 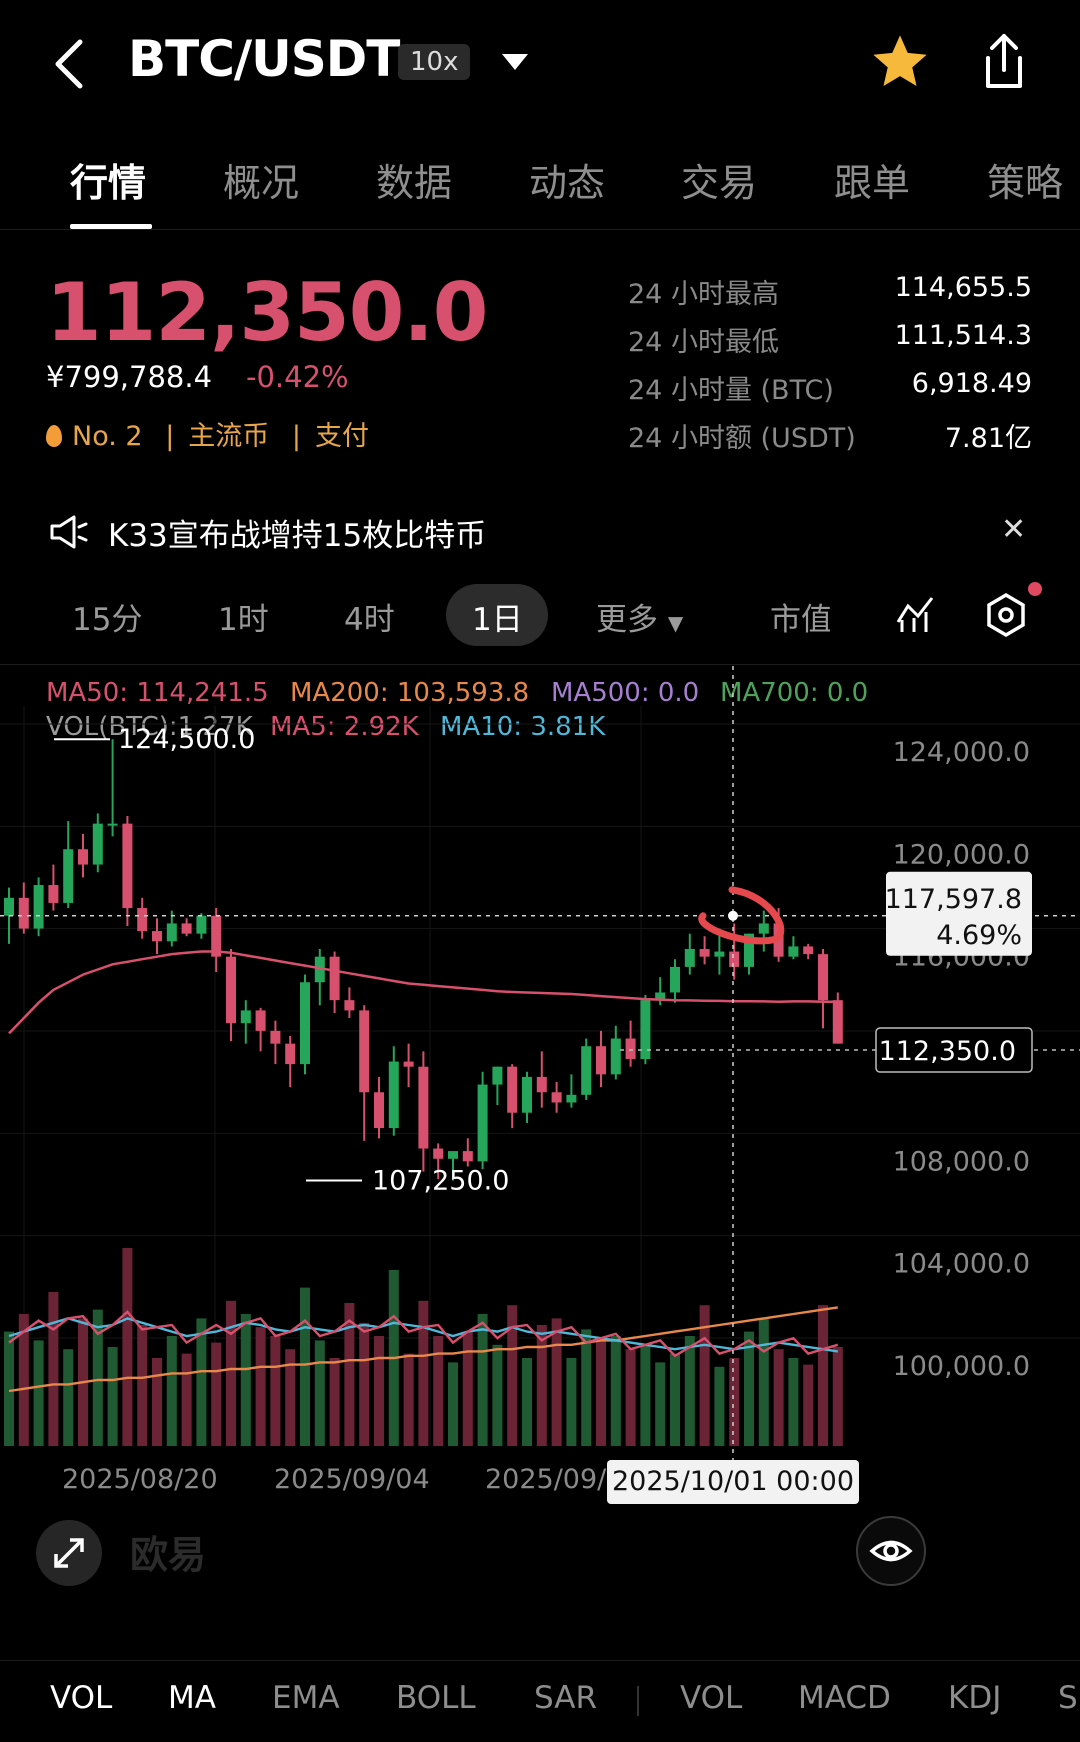 What do you see at coordinates (567, 179) in the screenshot?
I see `tab-news: 动态` at bounding box center [567, 179].